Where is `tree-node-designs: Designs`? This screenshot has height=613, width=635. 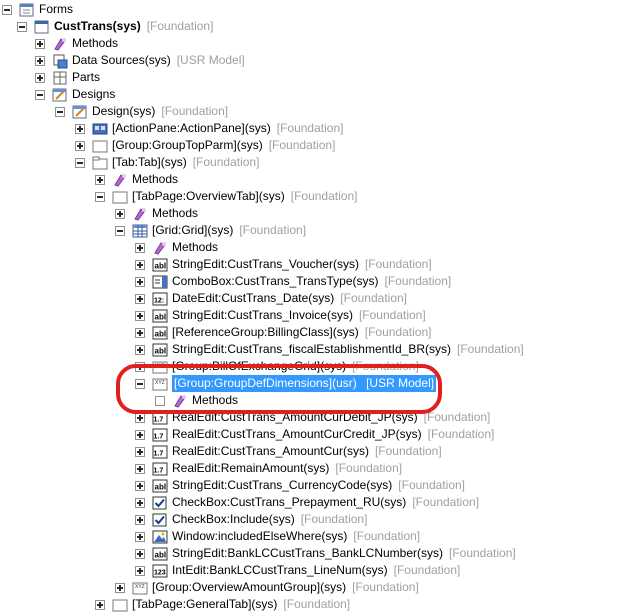 tree-node-designs: Designs is located at coordinates (75, 94).